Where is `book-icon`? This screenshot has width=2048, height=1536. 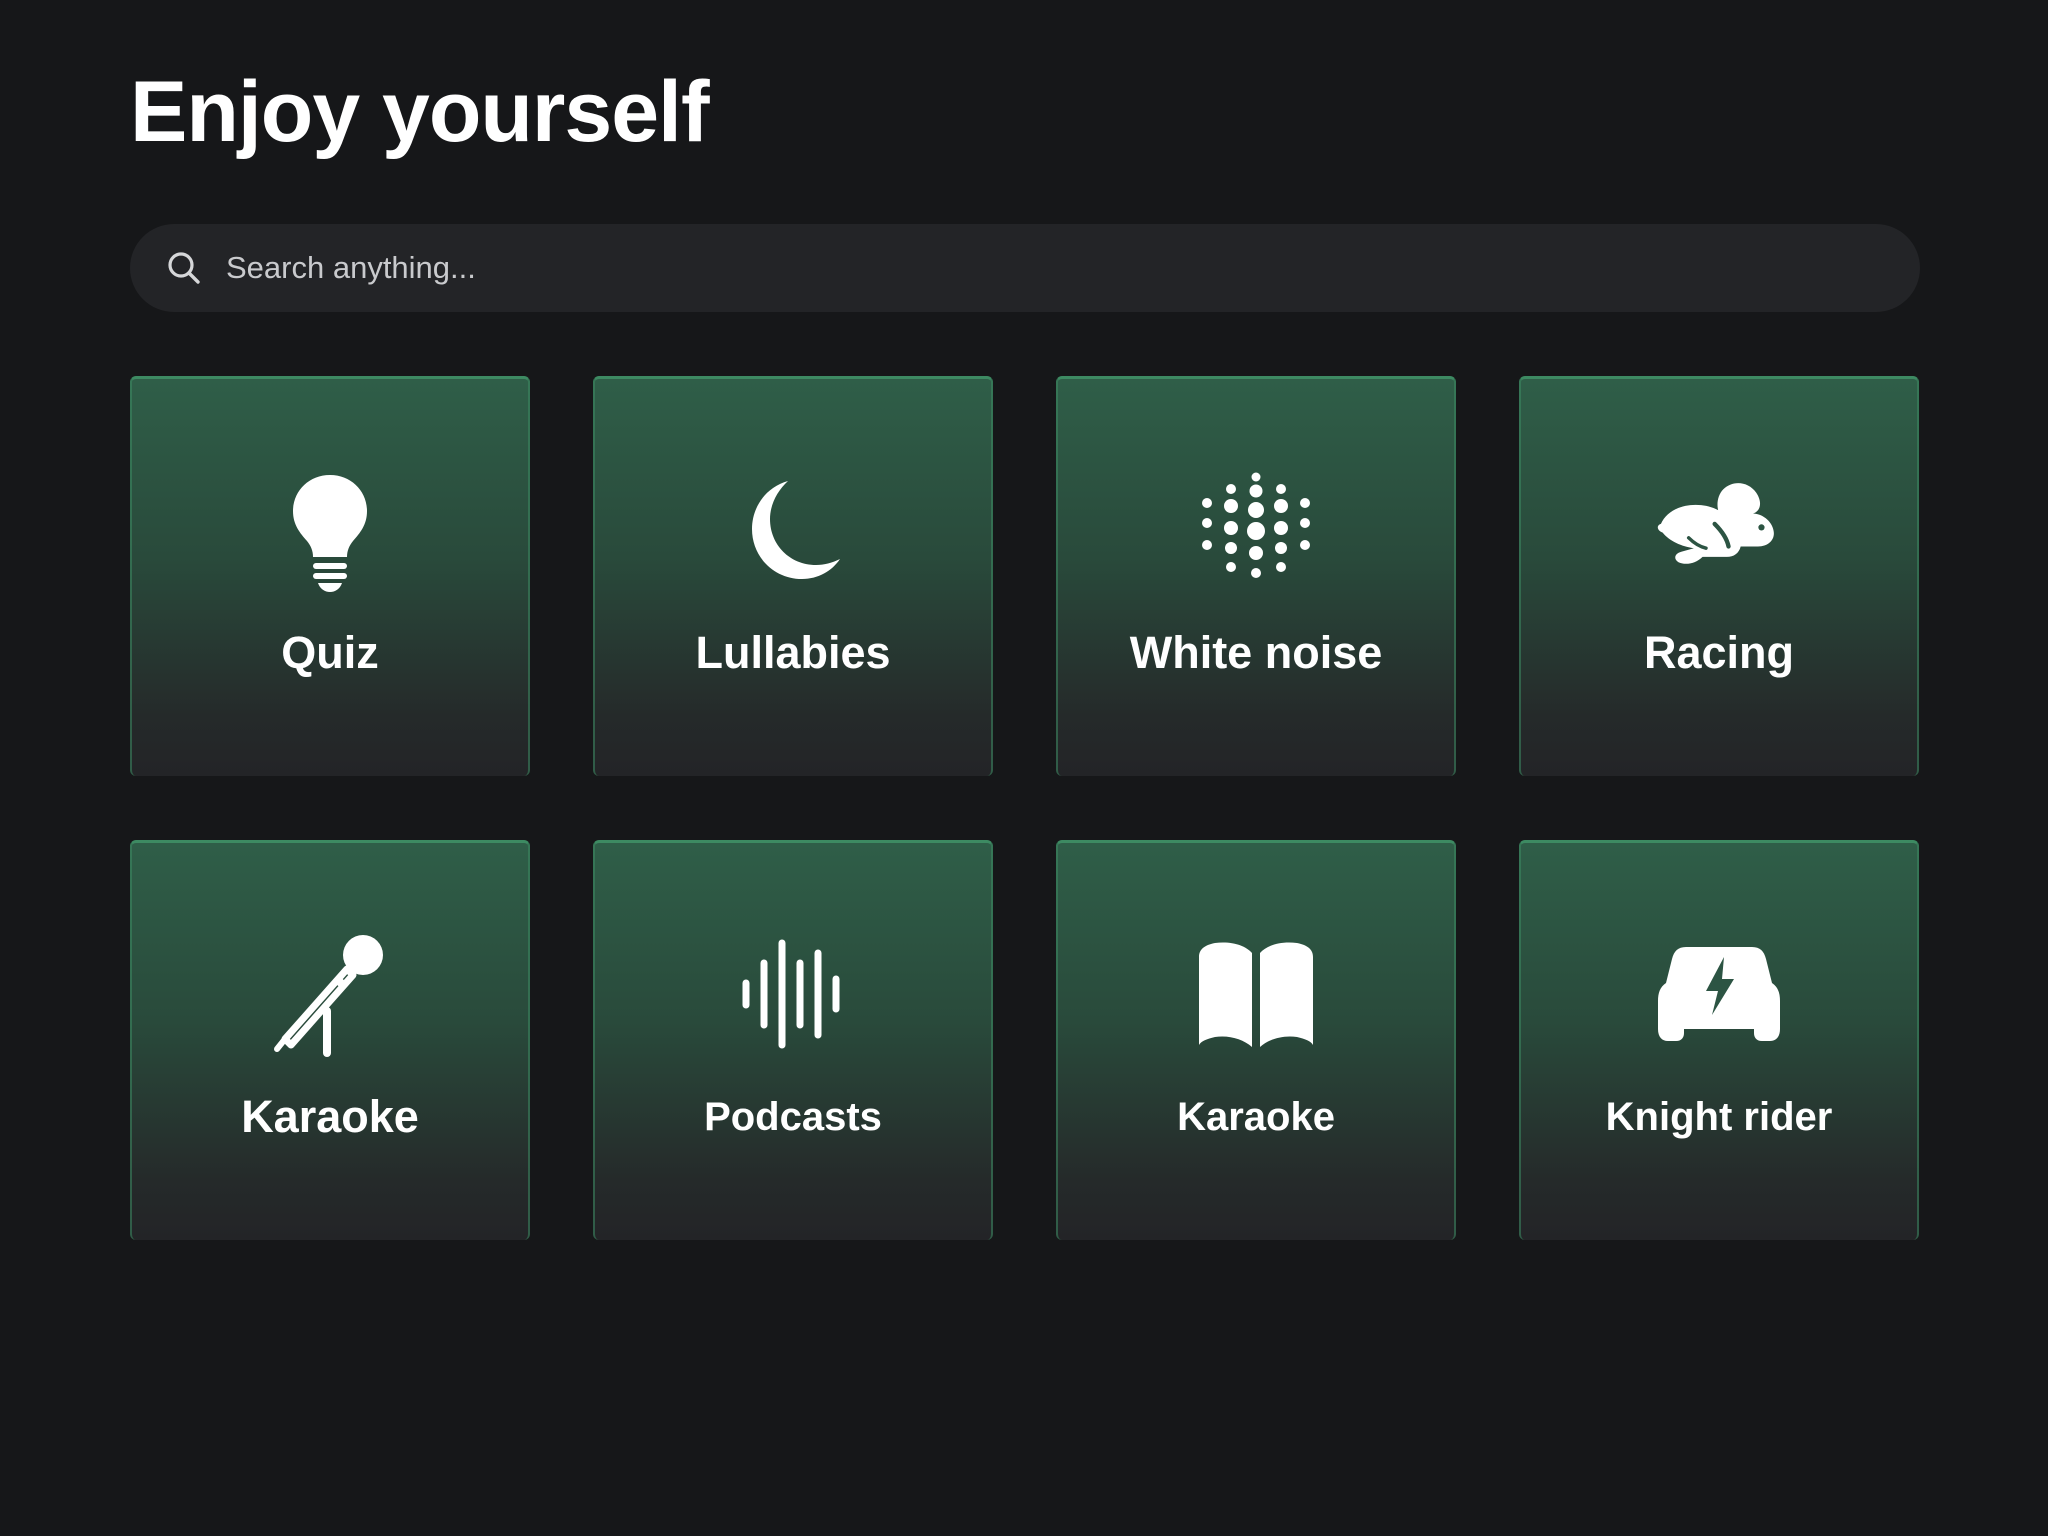
book-icon is located at coordinates (1256, 994).